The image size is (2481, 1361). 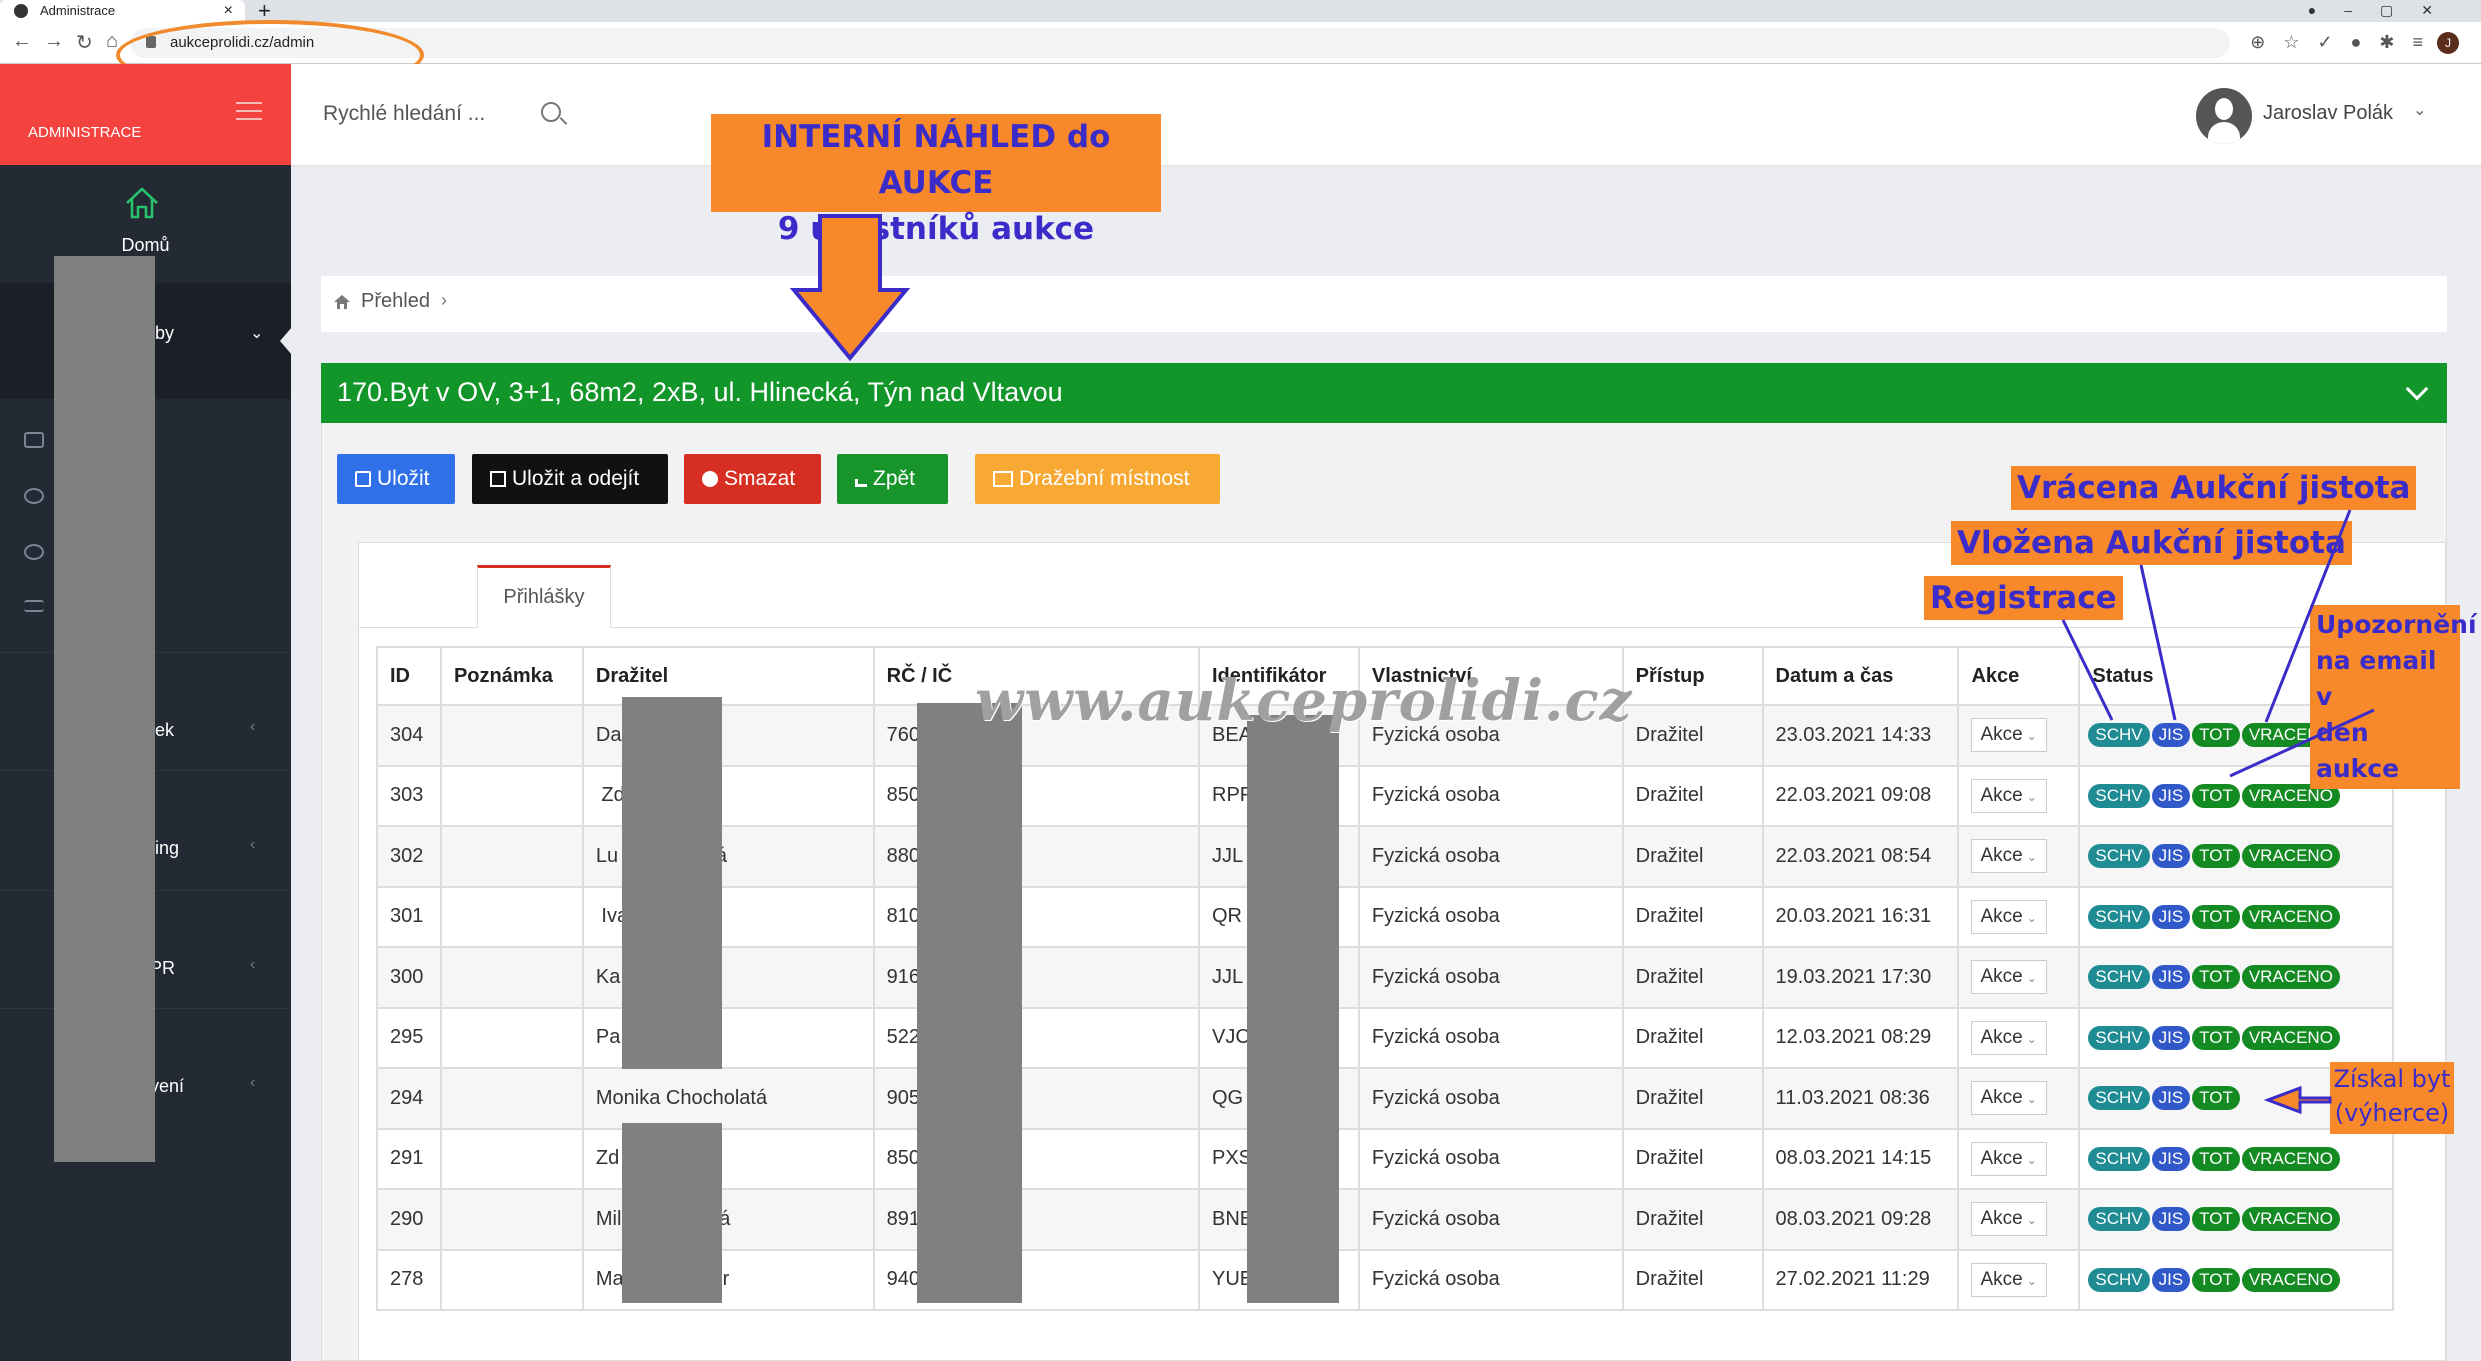 I want to click on user-icon, so click(x=34, y=552).